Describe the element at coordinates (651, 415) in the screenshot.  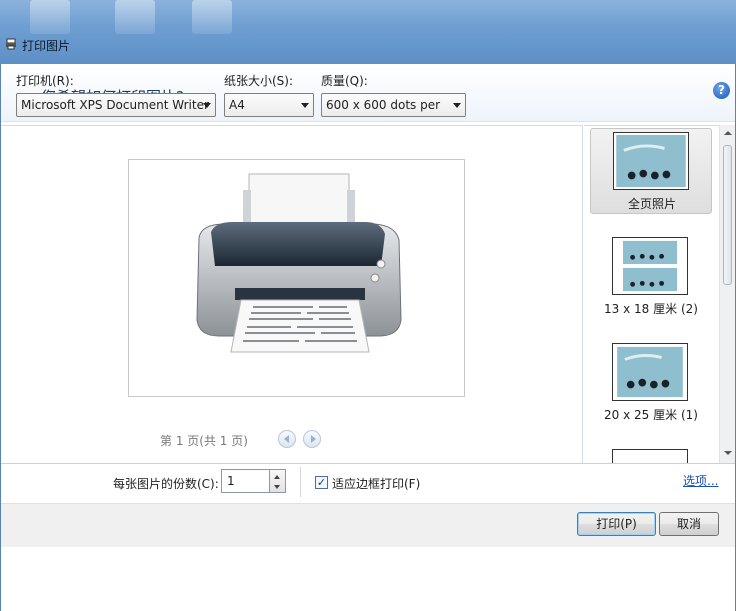
I see `layout-label: 20 x 25 厘米 (1)` at that location.